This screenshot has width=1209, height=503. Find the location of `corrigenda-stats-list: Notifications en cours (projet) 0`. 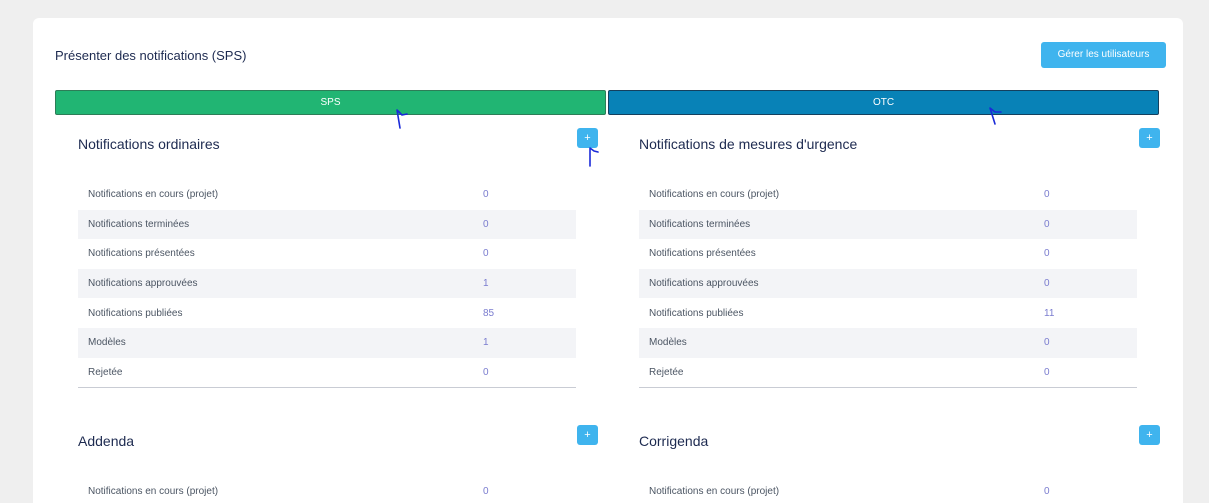

corrigenda-stats-list: Notifications en cours (projet) 0 is located at coordinates (888, 490).